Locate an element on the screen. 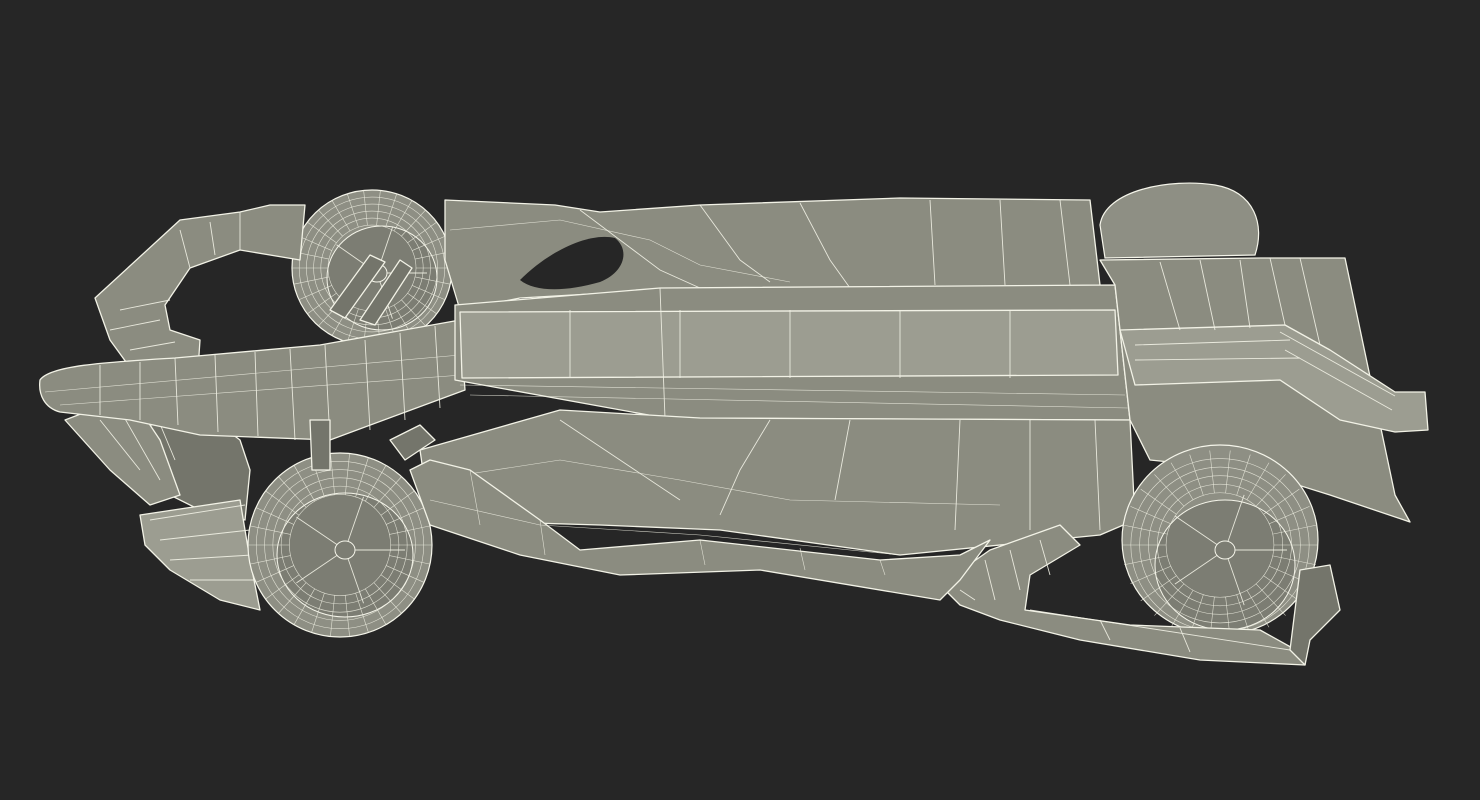 The width and height of the screenshot is (1480, 800). front-left-wheel is located at coordinates (1220, 542).